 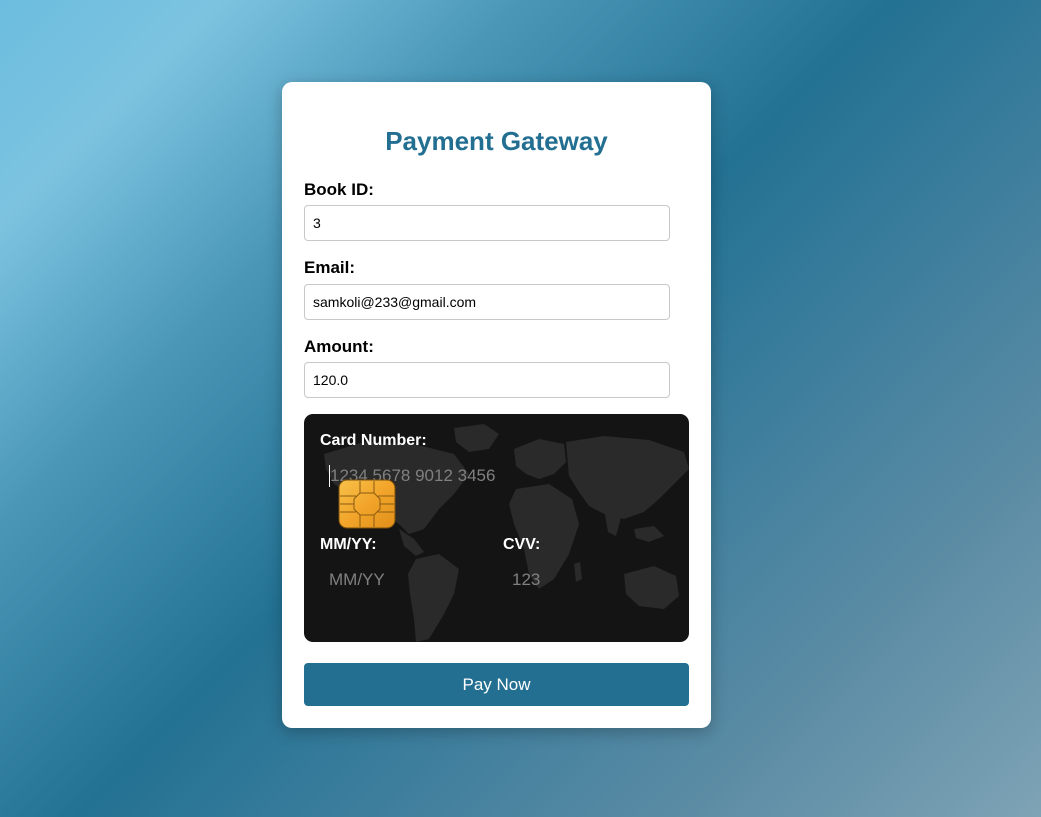 I want to click on expiry-input, so click(x=399, y=580).